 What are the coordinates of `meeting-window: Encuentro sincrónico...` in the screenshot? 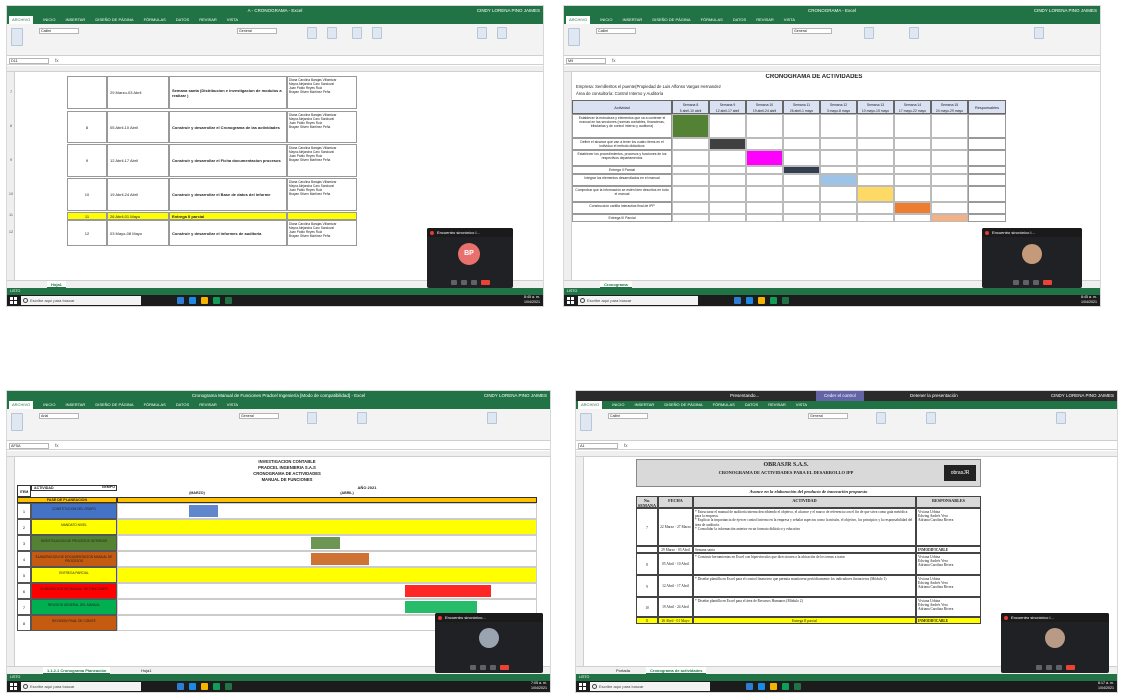 It's located at (489, 643).